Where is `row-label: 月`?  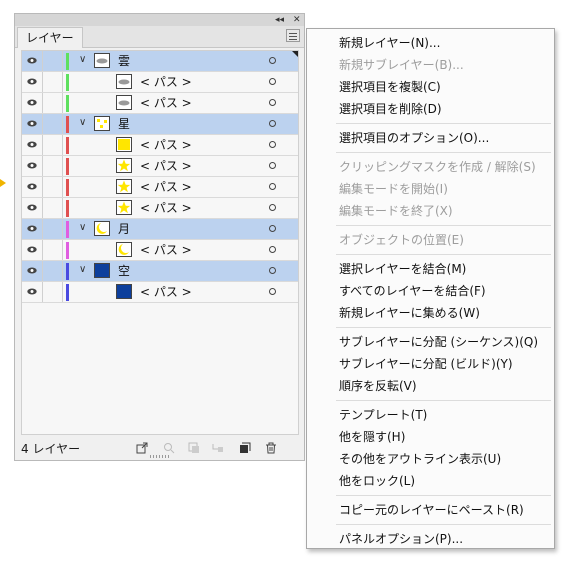
row-label: 月 is located at coordinates (124, 229).